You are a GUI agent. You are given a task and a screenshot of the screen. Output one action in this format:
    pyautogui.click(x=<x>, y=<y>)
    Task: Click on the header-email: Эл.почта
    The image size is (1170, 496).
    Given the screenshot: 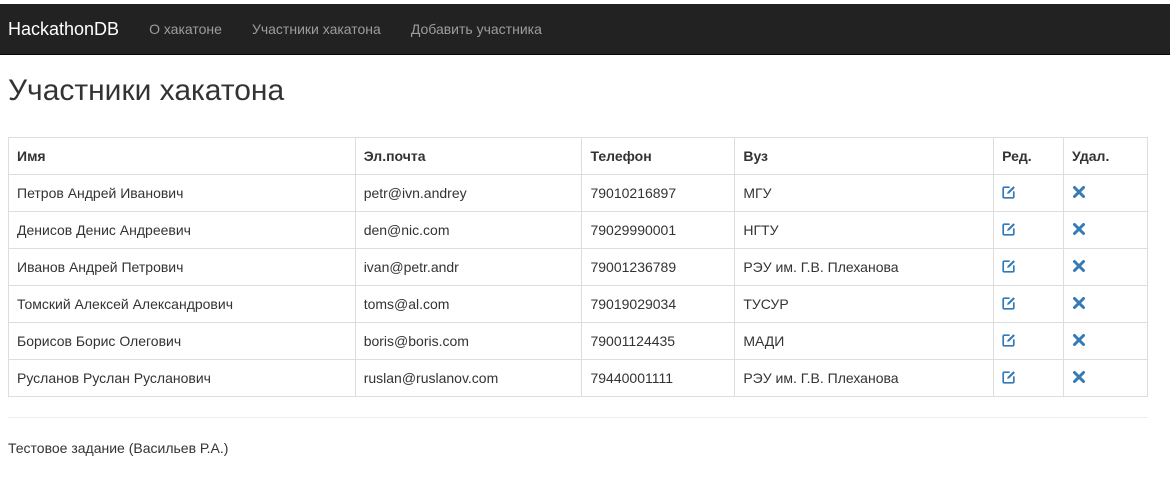 What is the action you would take?
    pyautogui.click(x=468, y=156)
    